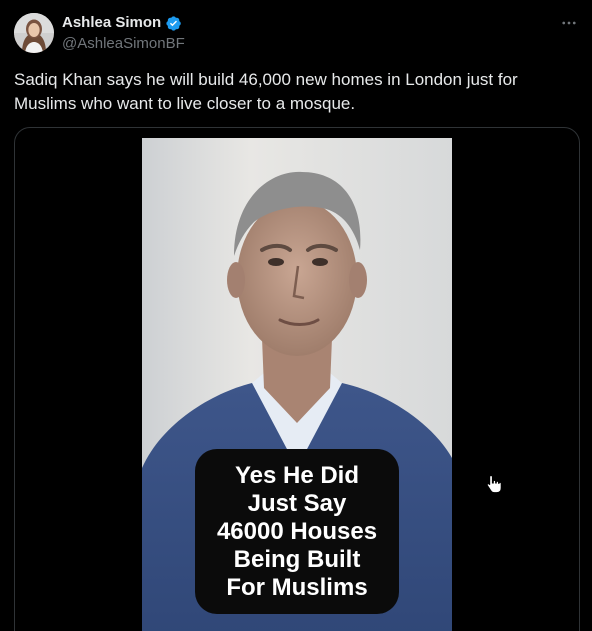 The width and height of the screenshot is (592, 631). What do you see at coordinates (494, 484) in the screenshot?
I see `hand-pointer-icon` at bounding box center [494, 484].